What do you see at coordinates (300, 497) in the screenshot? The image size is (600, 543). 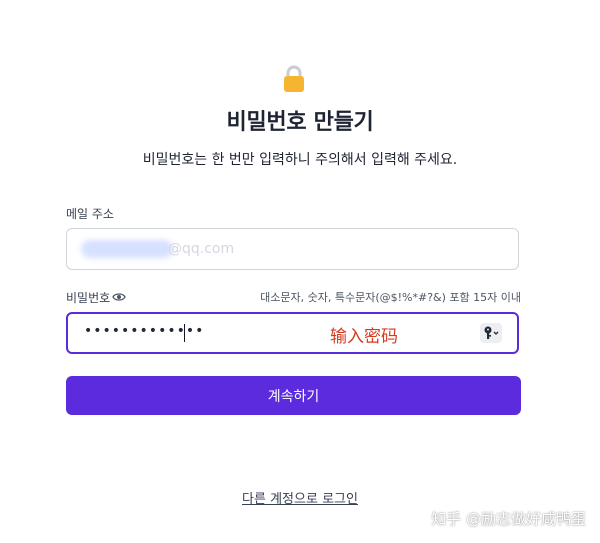 I see `other-account-login-link: 다른 계정으로 로그인` at bounding box center [300, 497].